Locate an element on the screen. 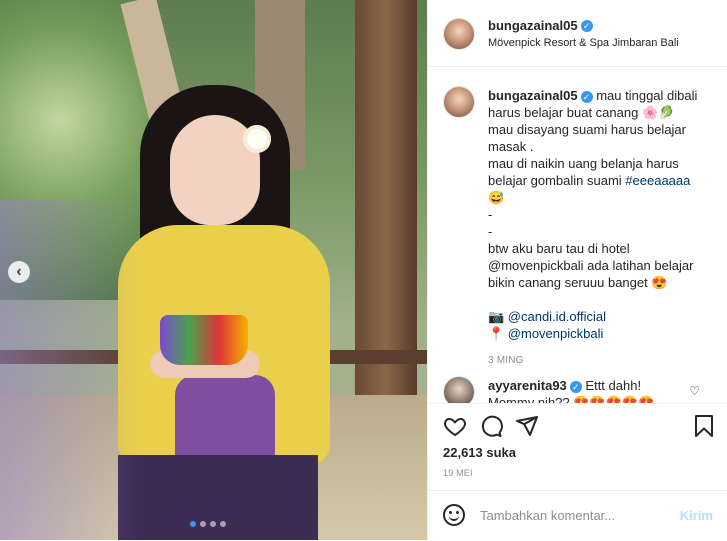  comment-icon is located at coordinates (491, 426).